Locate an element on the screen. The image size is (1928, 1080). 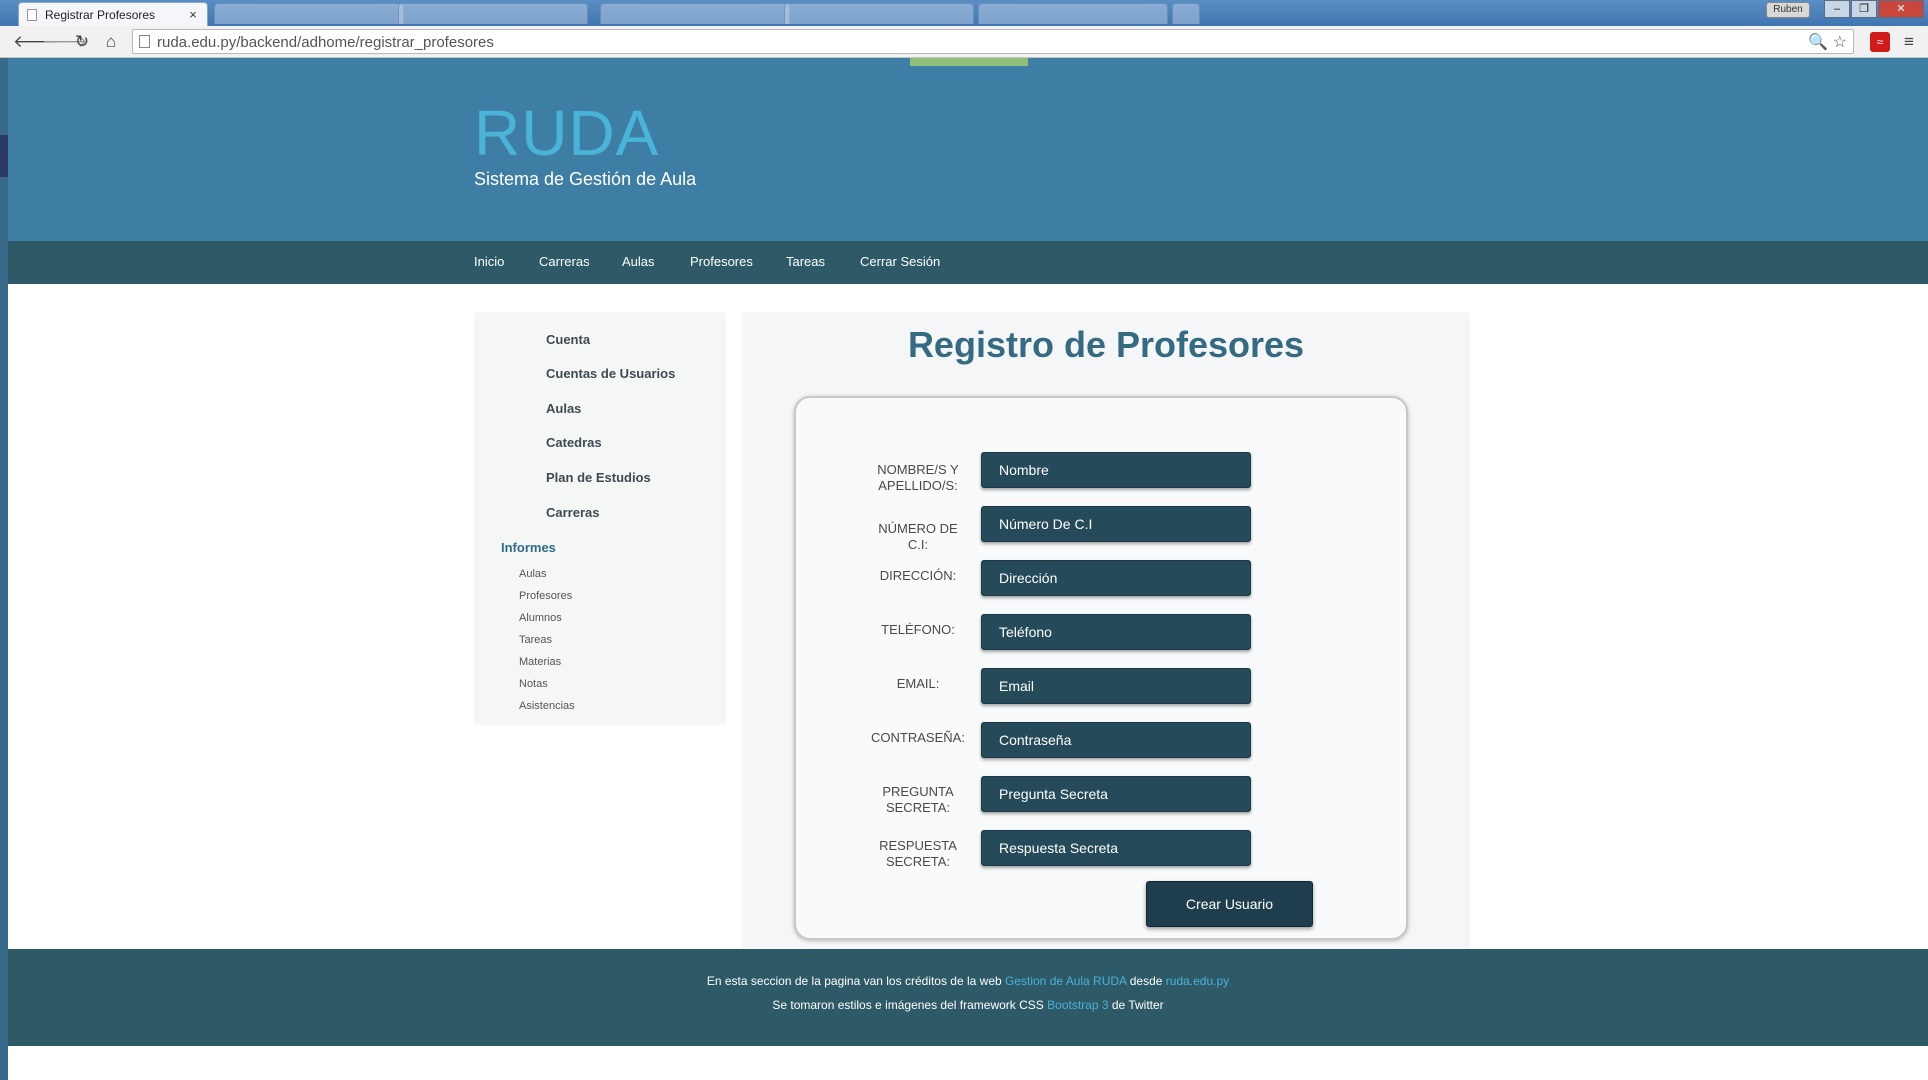
new-tab-button is located at coordinates (1186, 13).